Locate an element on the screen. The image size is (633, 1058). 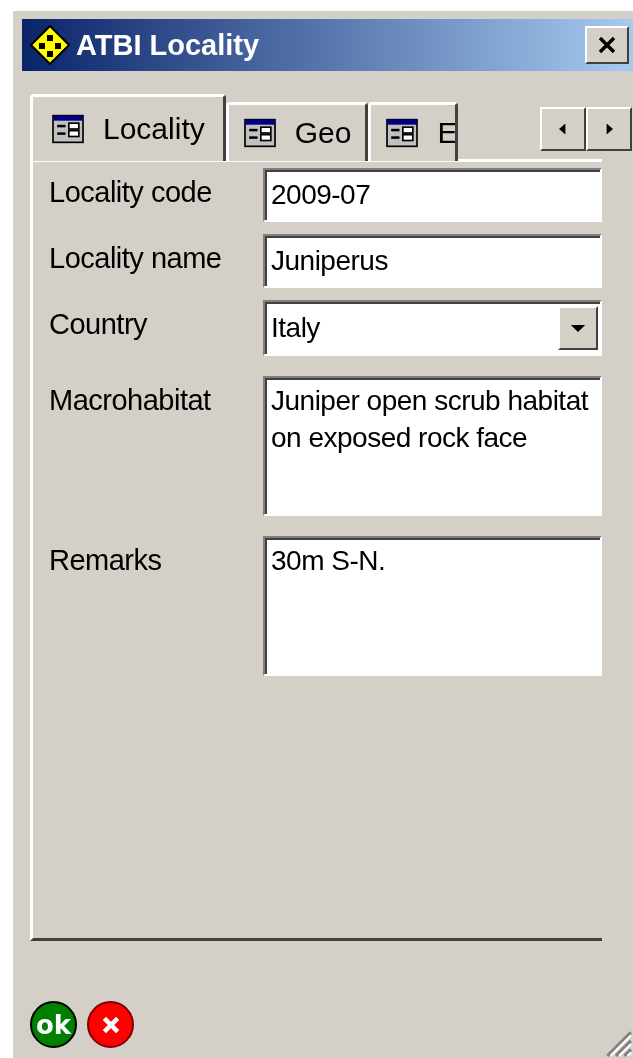
down-triangle-icon is located at coordinates (578, 328).